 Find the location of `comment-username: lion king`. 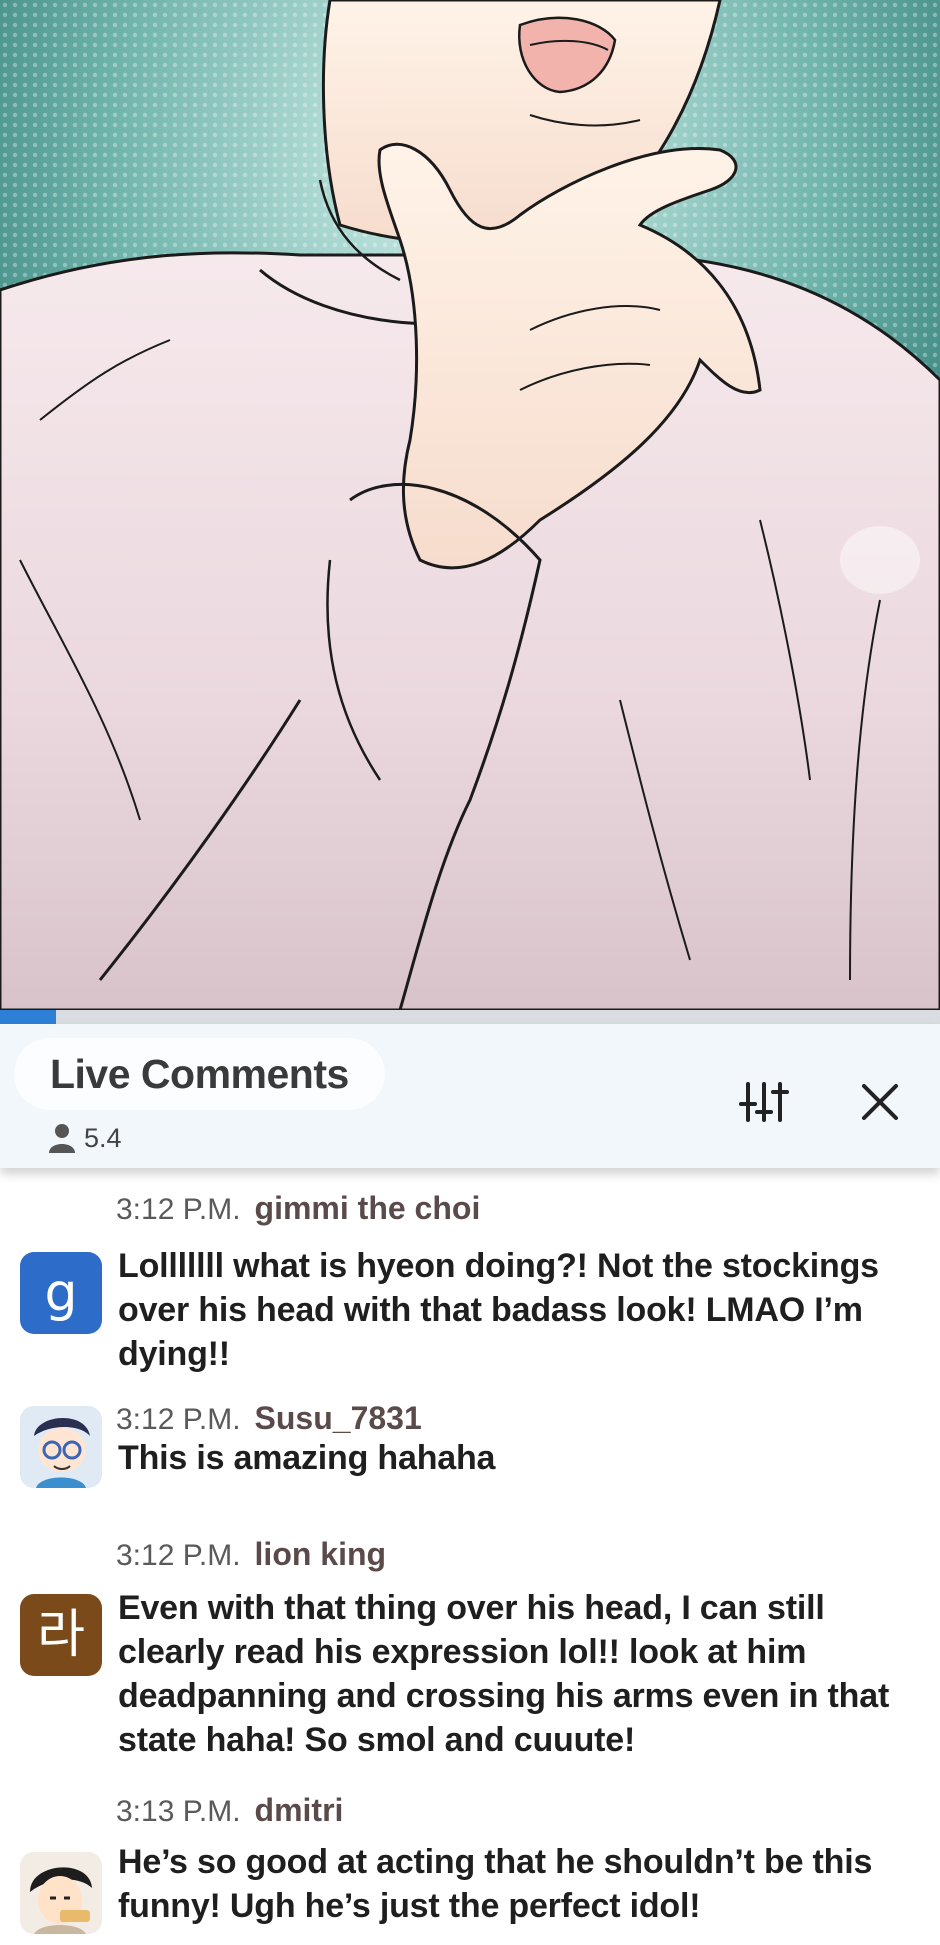

comment-username: lion king is located at coordinates (321, 1554).